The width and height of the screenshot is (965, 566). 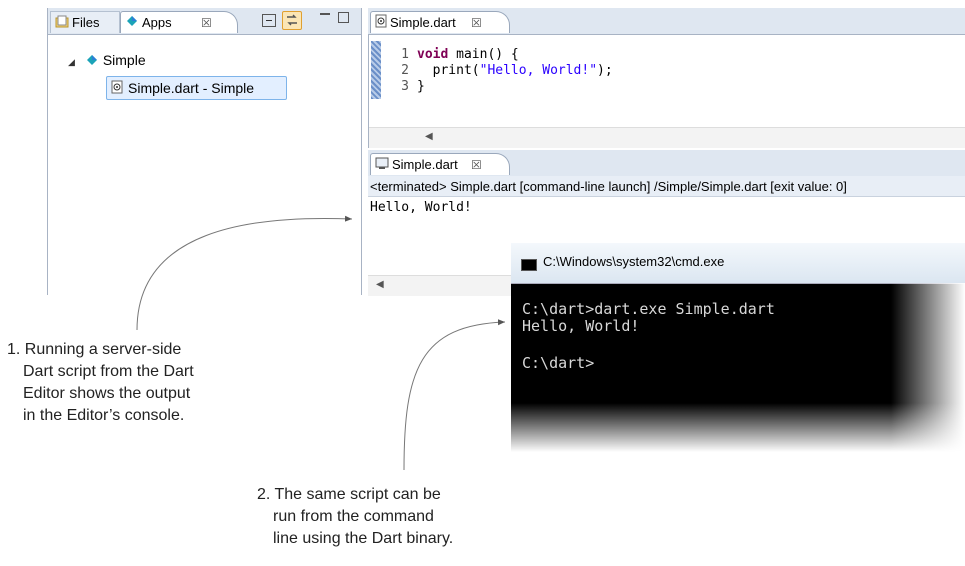 I want to click on caption-line: line using the Dart binary., so click(x=363, y=538).